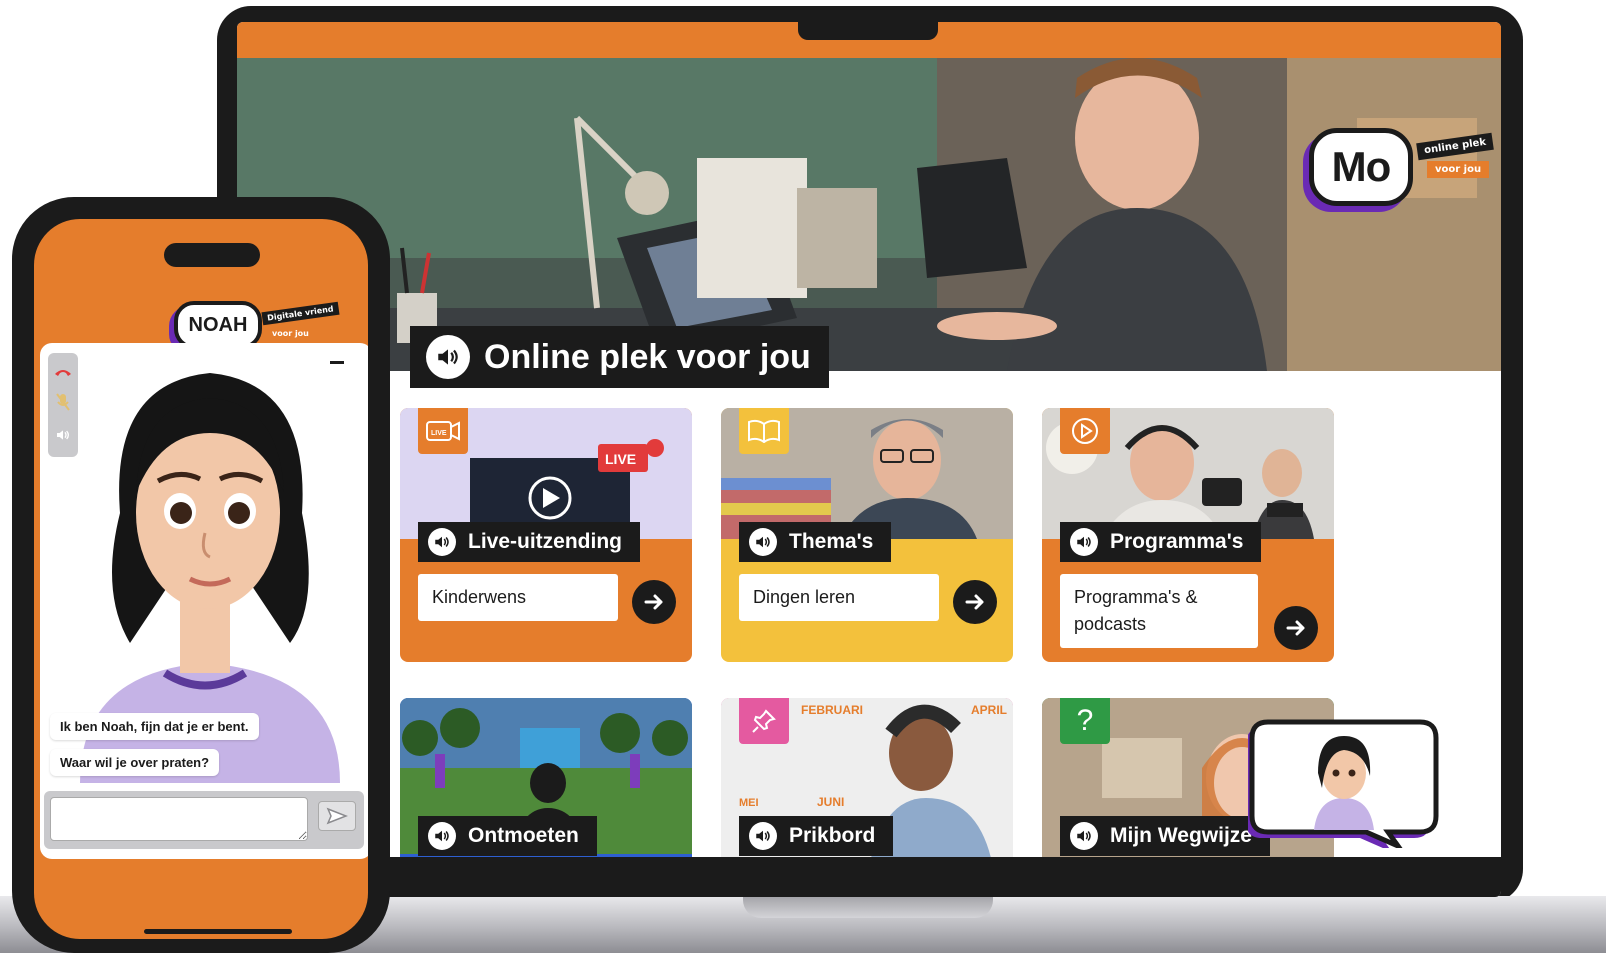  What do you see at coordinates (867, 778) in the screenshot?
I see `tile-prikbord: FEBRUARI APRIL MEI JUNI Prikbord` at bounding box center [867, 778].